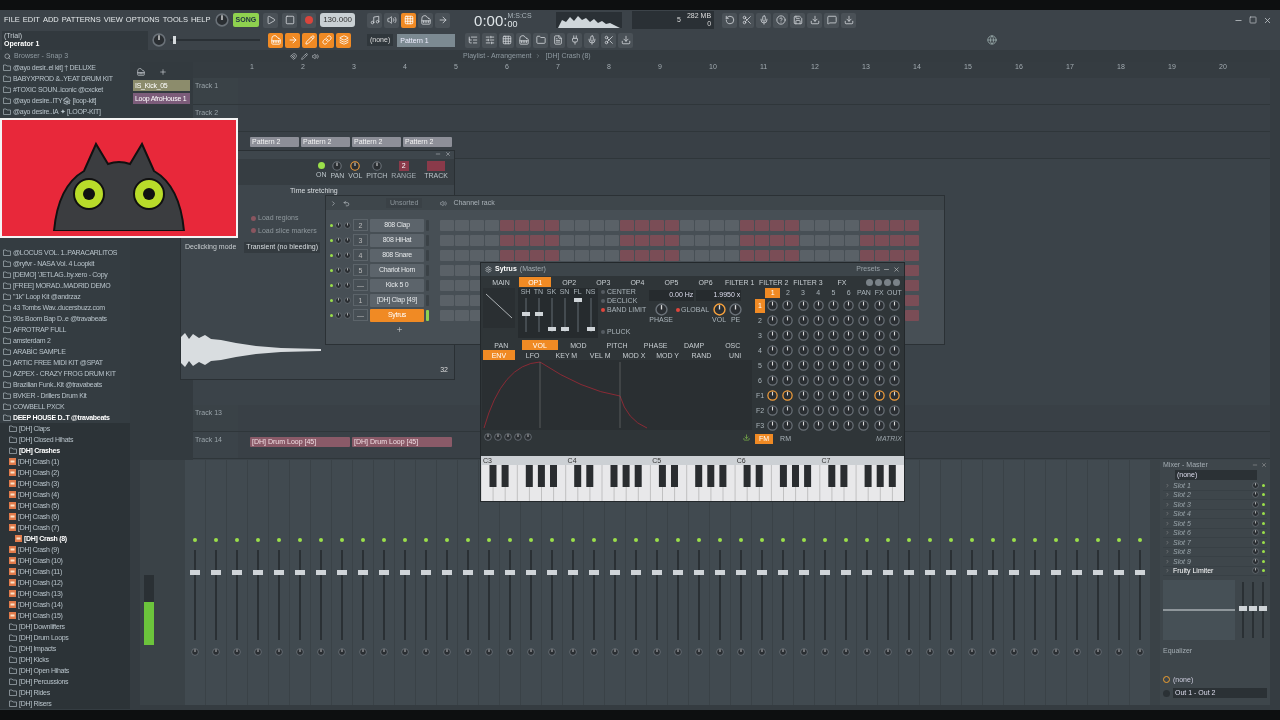 This screenshot has width=1280, height=720. Describe the element at coordinates (159, 40) in the screenshot. I see `master-pitch-knob` at that location.